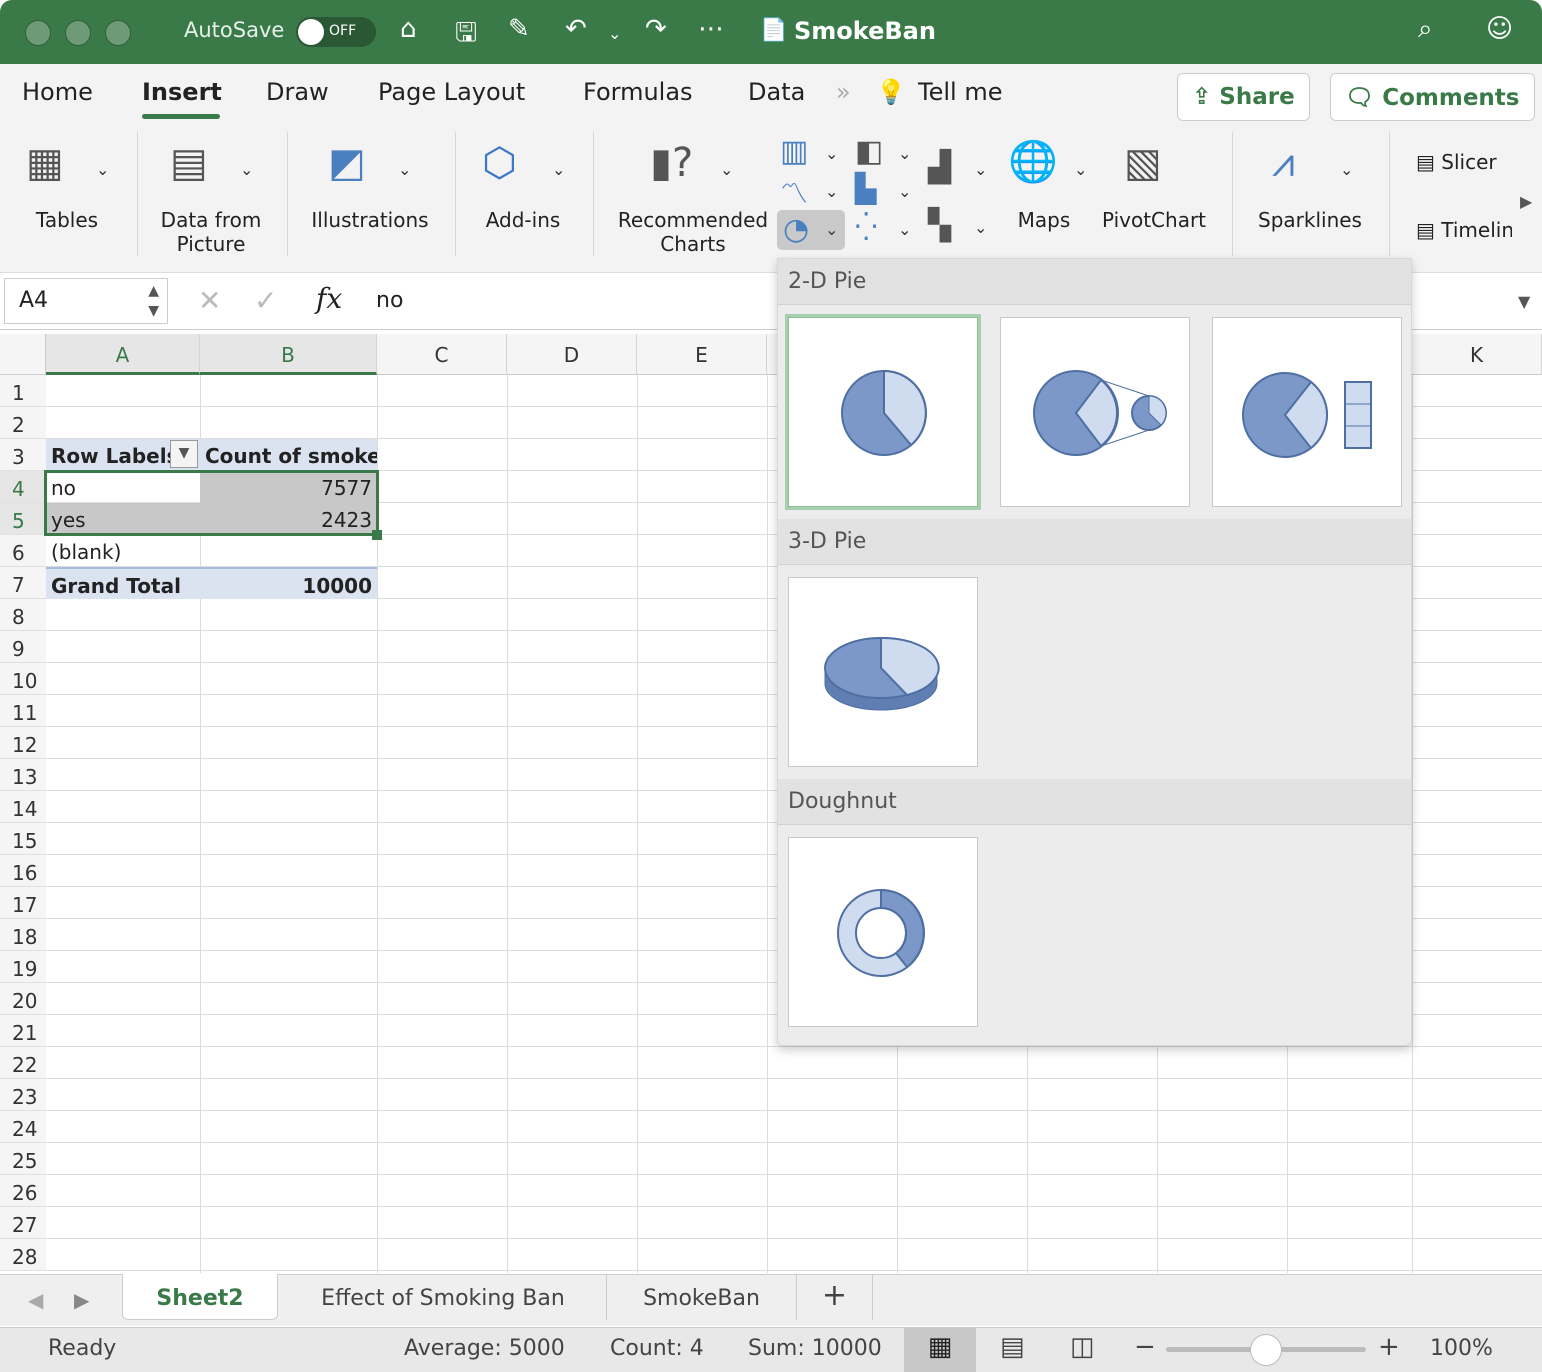  What do you see at coordinates (671, 163) in the screenshot?
I see `recommended-charts-icon: ▮?` at bounding box center [671, 163].